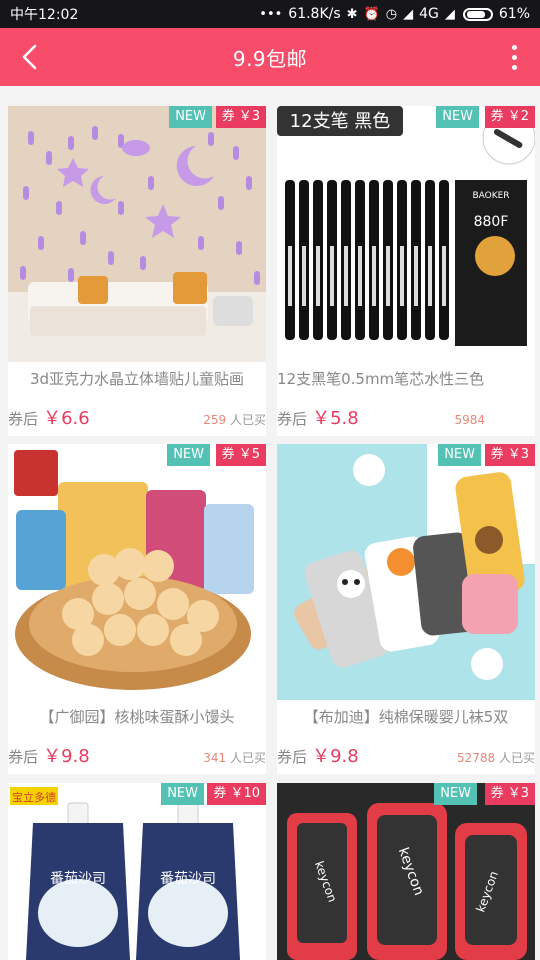 This screenshot has height=960, width=540. What do you see at coordinates (137, 379) in the screenshot?
I see `product-name: 3d亚克力水晶立体墙贴儿童贴画` at bounding box center [137, 379].